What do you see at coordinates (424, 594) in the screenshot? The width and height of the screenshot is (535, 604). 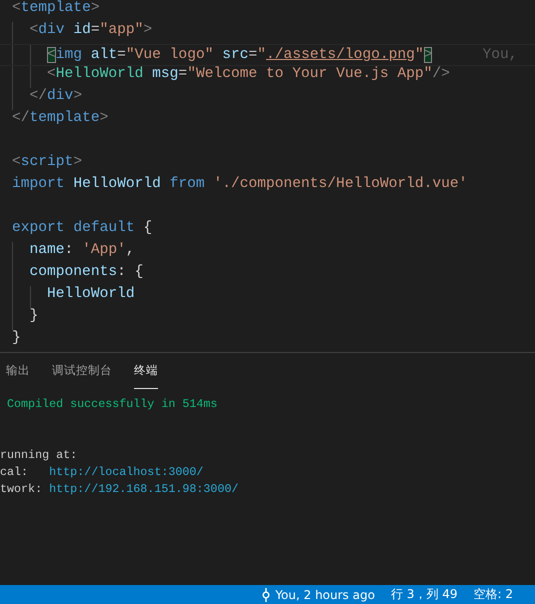 I see `cursor-position: 行 3，列 49` at bounding box center [424, 594].